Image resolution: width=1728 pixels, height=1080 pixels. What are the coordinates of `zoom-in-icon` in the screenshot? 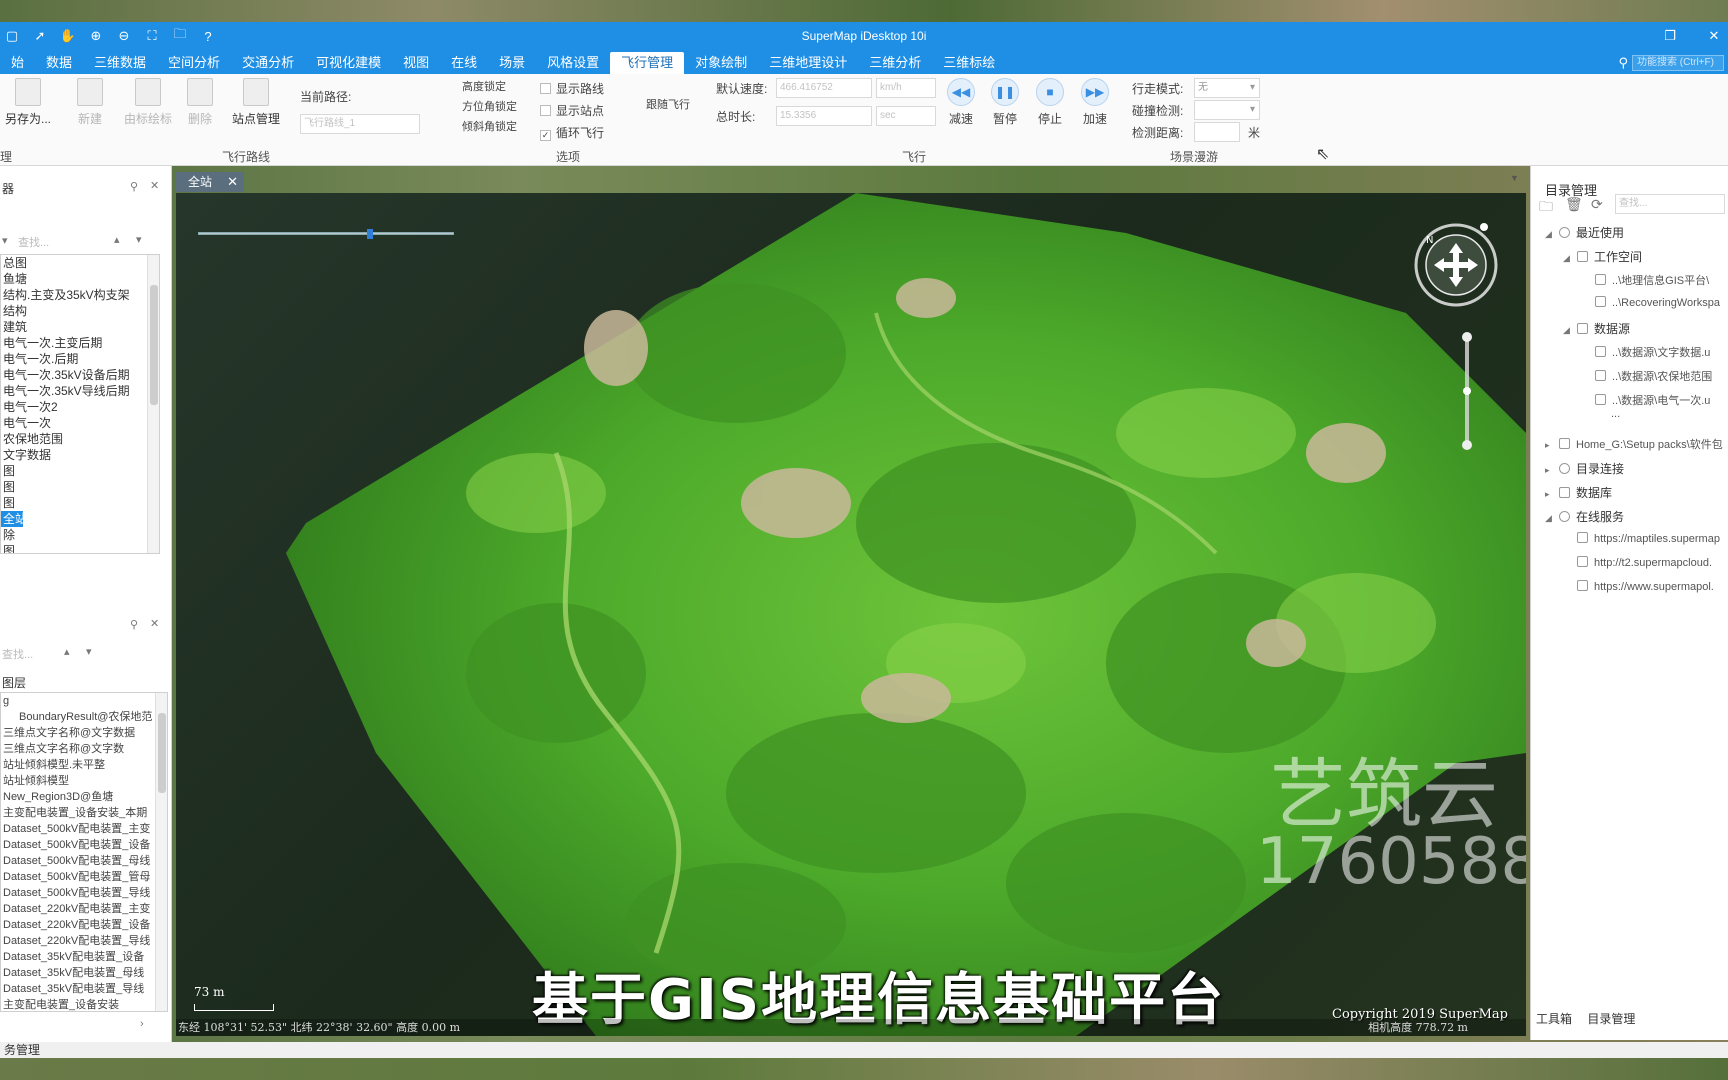 It's located at (1467, 337).